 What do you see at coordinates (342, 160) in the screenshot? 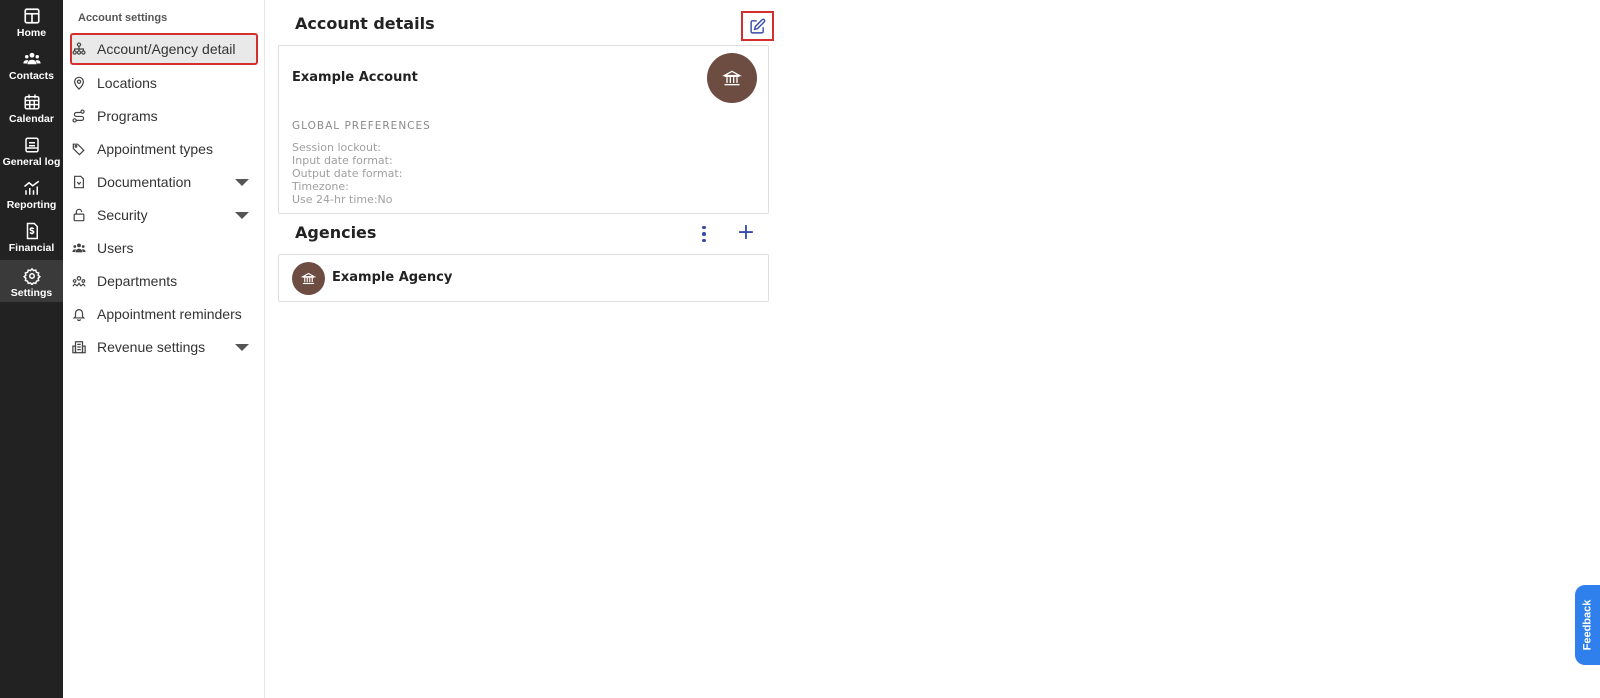
I see `pref-input-date-format: Input date format:` at bounding box center [342, 160].